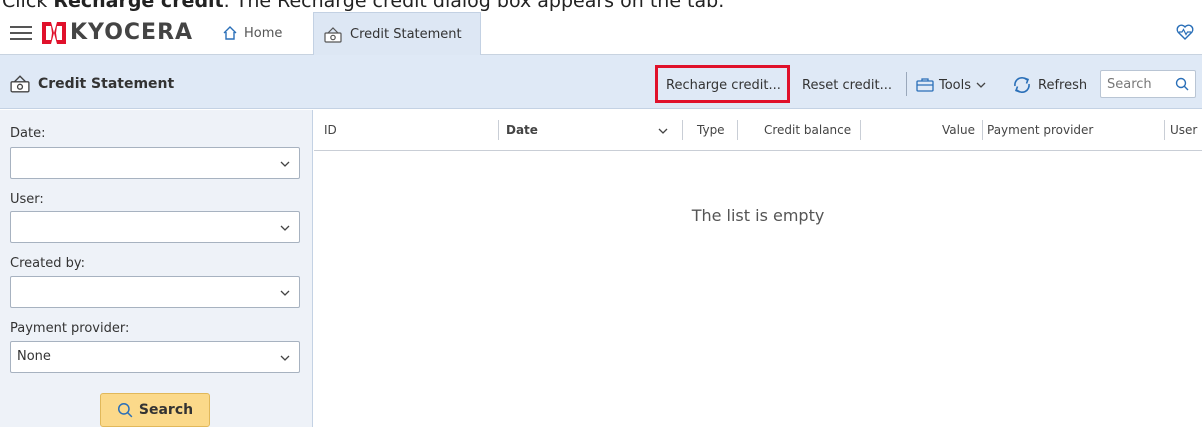  What do you see at coordinates (230, 33) in the screenshot?
I see `home-icon` at bounding box center [230, 33].